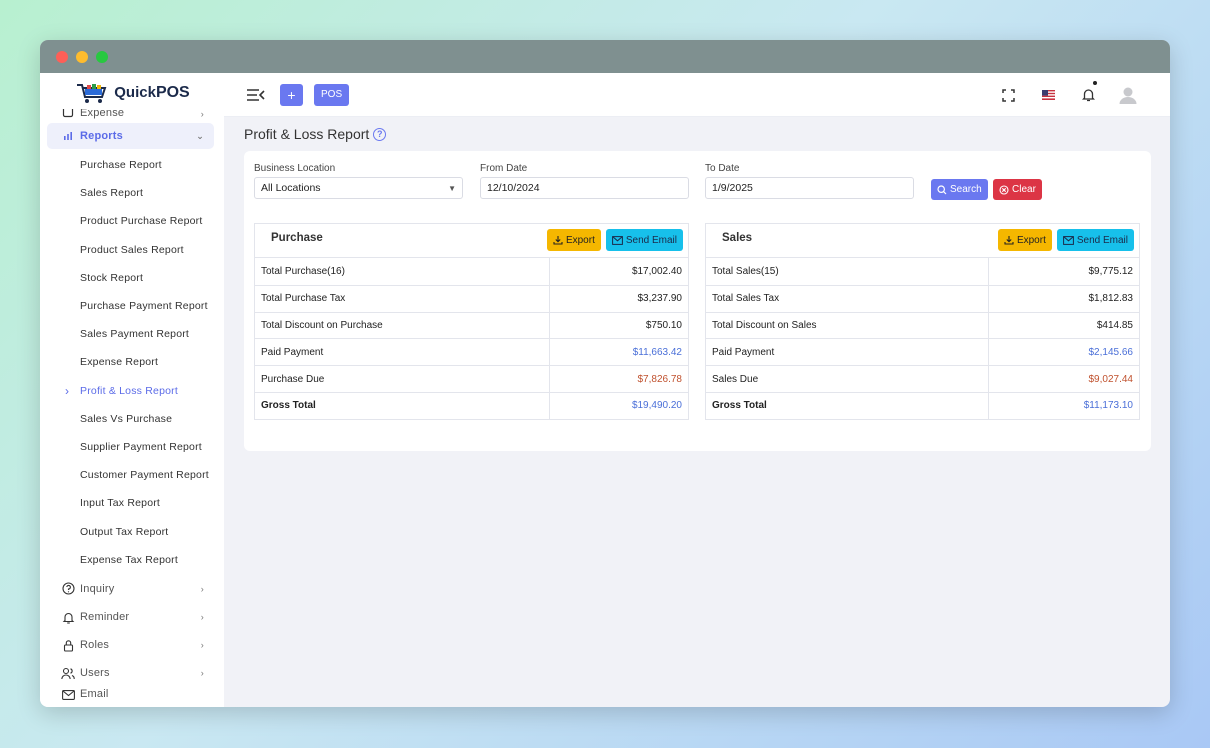  Describe the element at coordinates (471, 298) in the screenshot. I see `table-row: Total Purchase Tax $3,237.90` at that location.